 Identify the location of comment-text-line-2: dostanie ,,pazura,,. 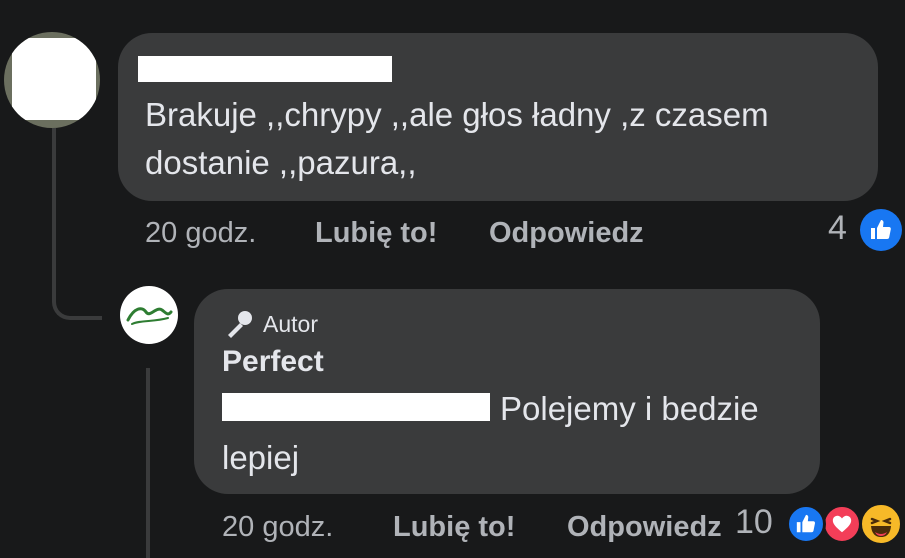
(281, 162).